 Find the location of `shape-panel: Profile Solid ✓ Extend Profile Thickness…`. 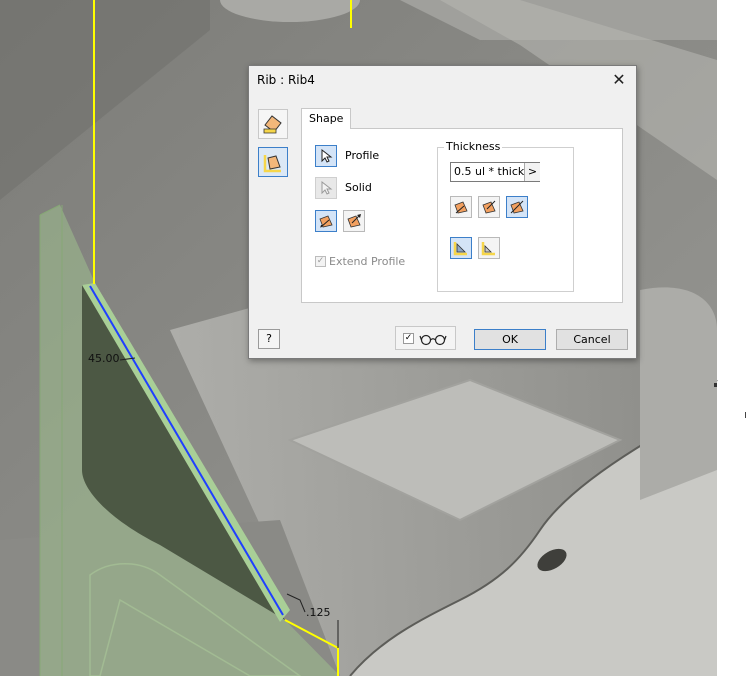

shape-panel: Profile Solid ✓ Extend Profile Thickness… is located at coordinates (462, 215).